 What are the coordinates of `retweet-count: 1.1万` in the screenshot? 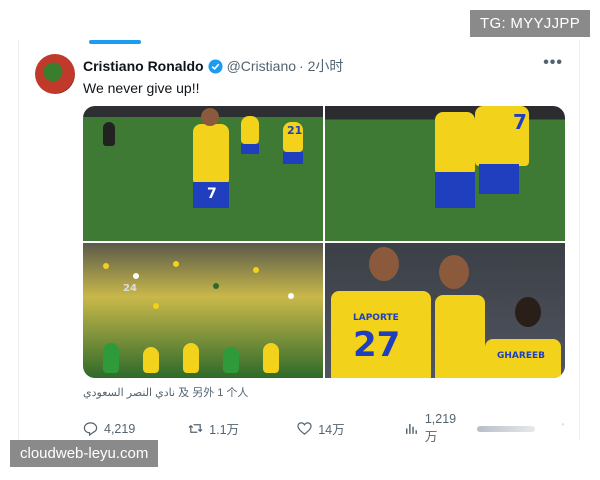 It's located at (224, 430).